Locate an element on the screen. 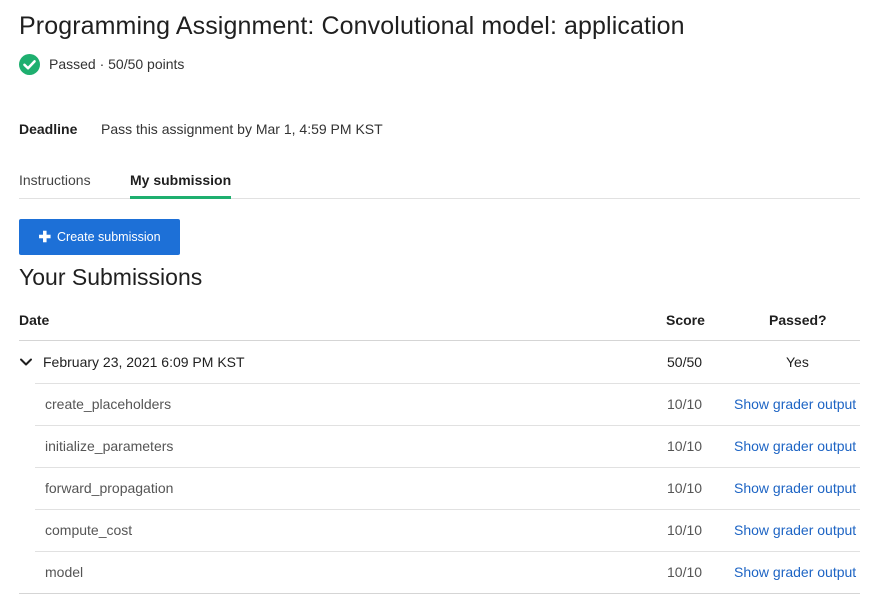 Image resolution: width=879 pixels, height=605 pixels. tab-bar: Instructions My submission is located at coordinates (439, 184).